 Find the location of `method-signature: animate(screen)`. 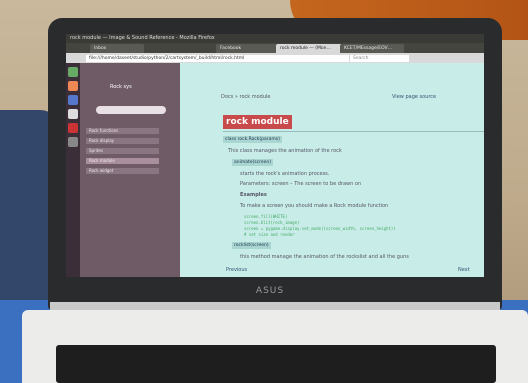

method-signature: animate(screen) is located at coordinates (253, 162).